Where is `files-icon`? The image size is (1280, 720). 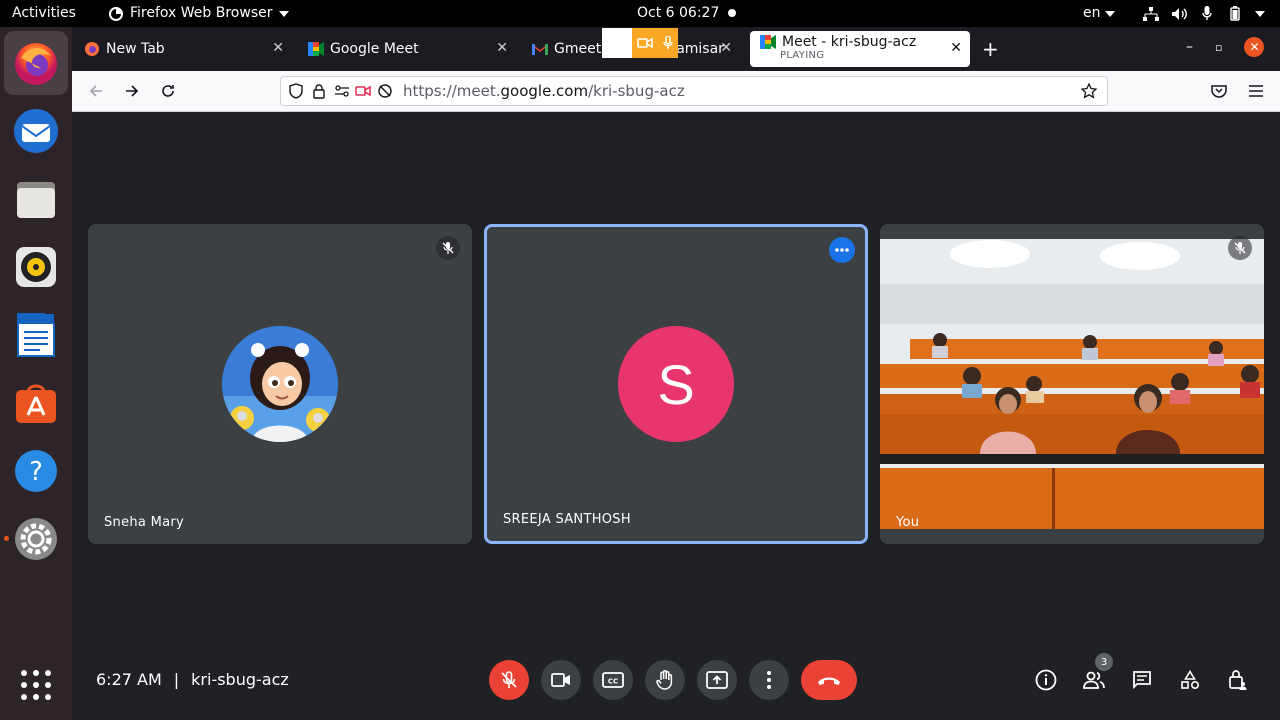 files-icon is located at coordinates (36, 200).